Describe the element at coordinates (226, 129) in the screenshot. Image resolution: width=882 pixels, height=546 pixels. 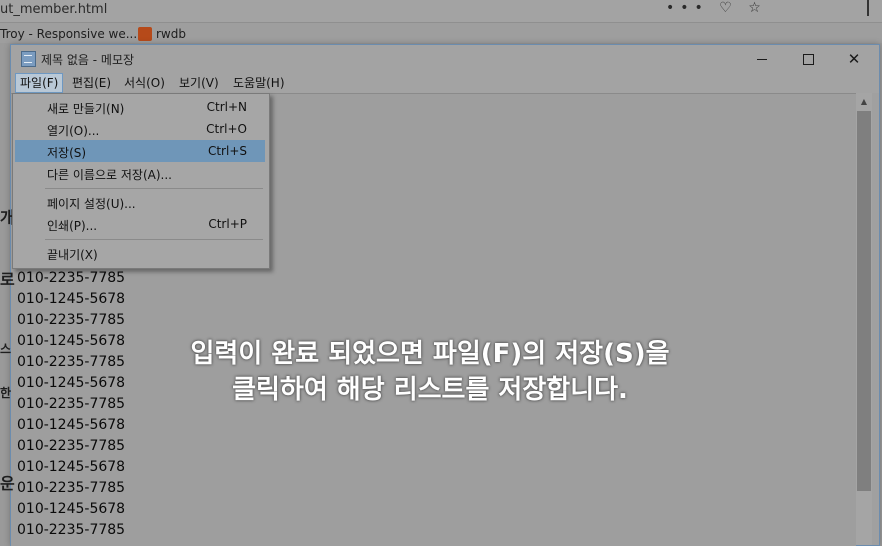
I see `menu-item-shortcut: Ctrl+O` at that location.